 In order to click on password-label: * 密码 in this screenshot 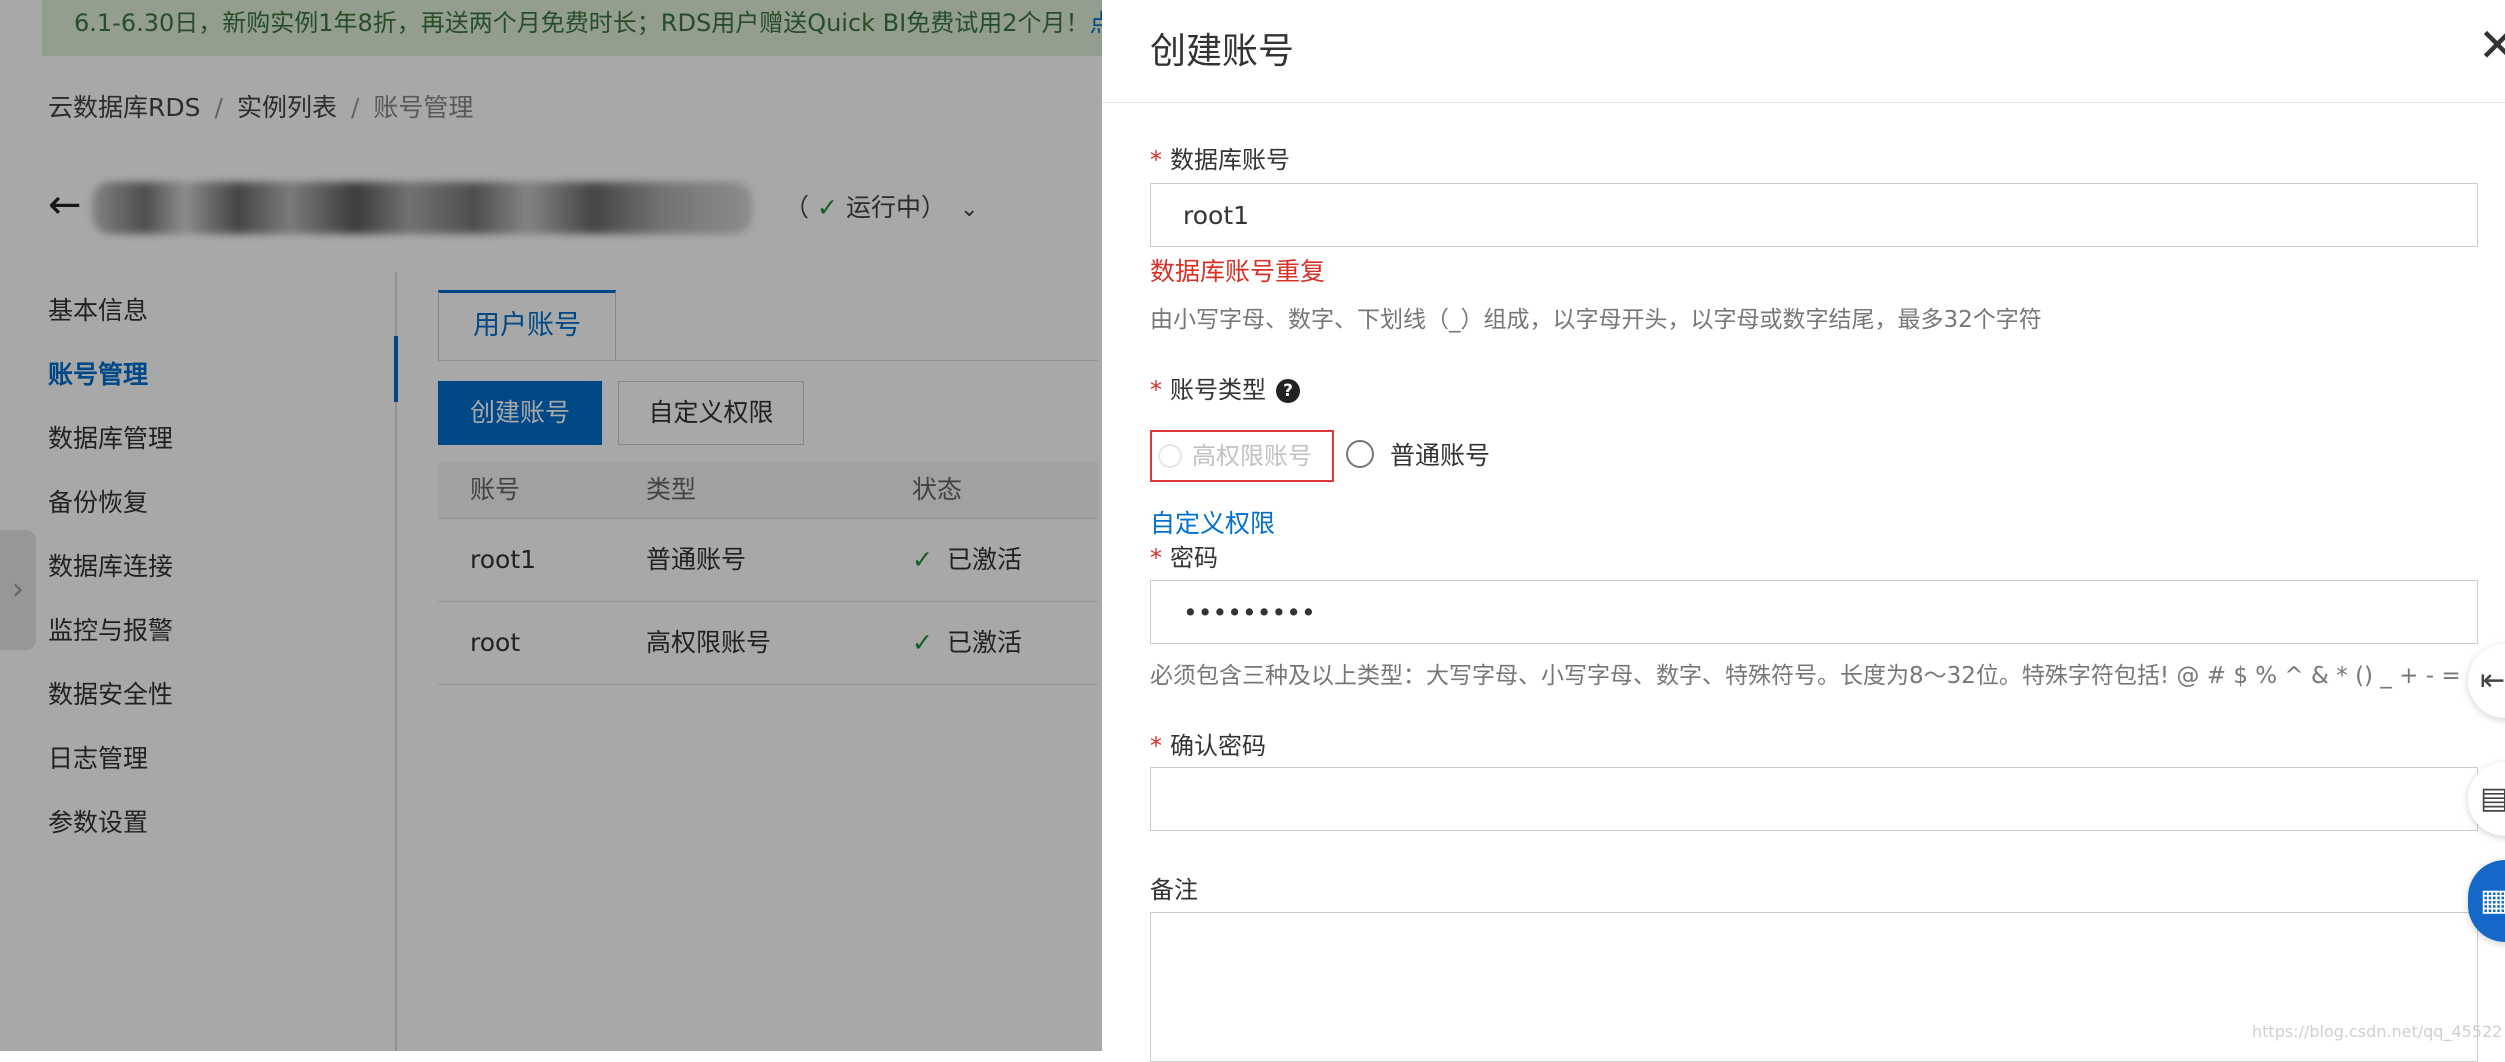, I will do `click(1184, 558)`.